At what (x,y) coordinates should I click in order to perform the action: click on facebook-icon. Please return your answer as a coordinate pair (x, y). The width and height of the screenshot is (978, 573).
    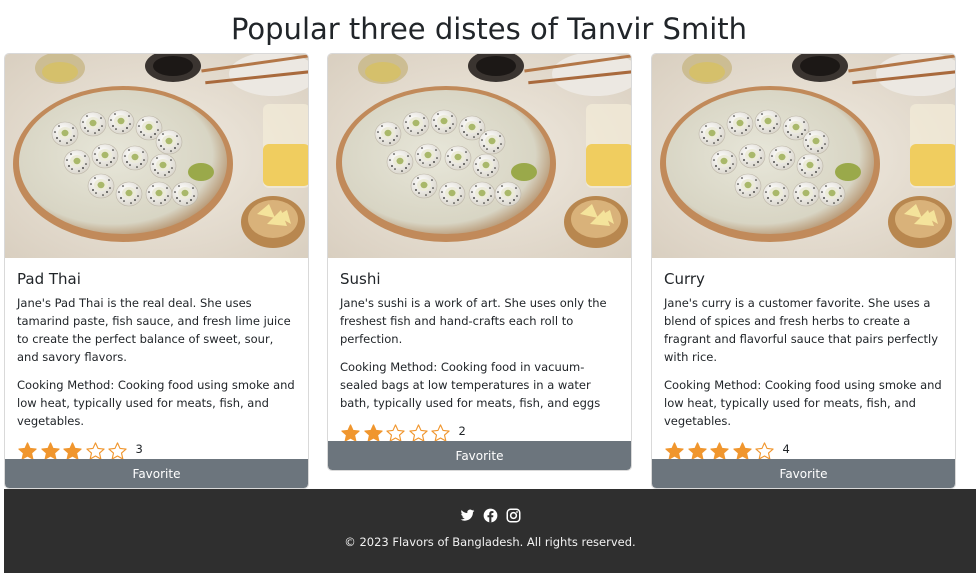
    Looking at the image, I should click on (490, 515).